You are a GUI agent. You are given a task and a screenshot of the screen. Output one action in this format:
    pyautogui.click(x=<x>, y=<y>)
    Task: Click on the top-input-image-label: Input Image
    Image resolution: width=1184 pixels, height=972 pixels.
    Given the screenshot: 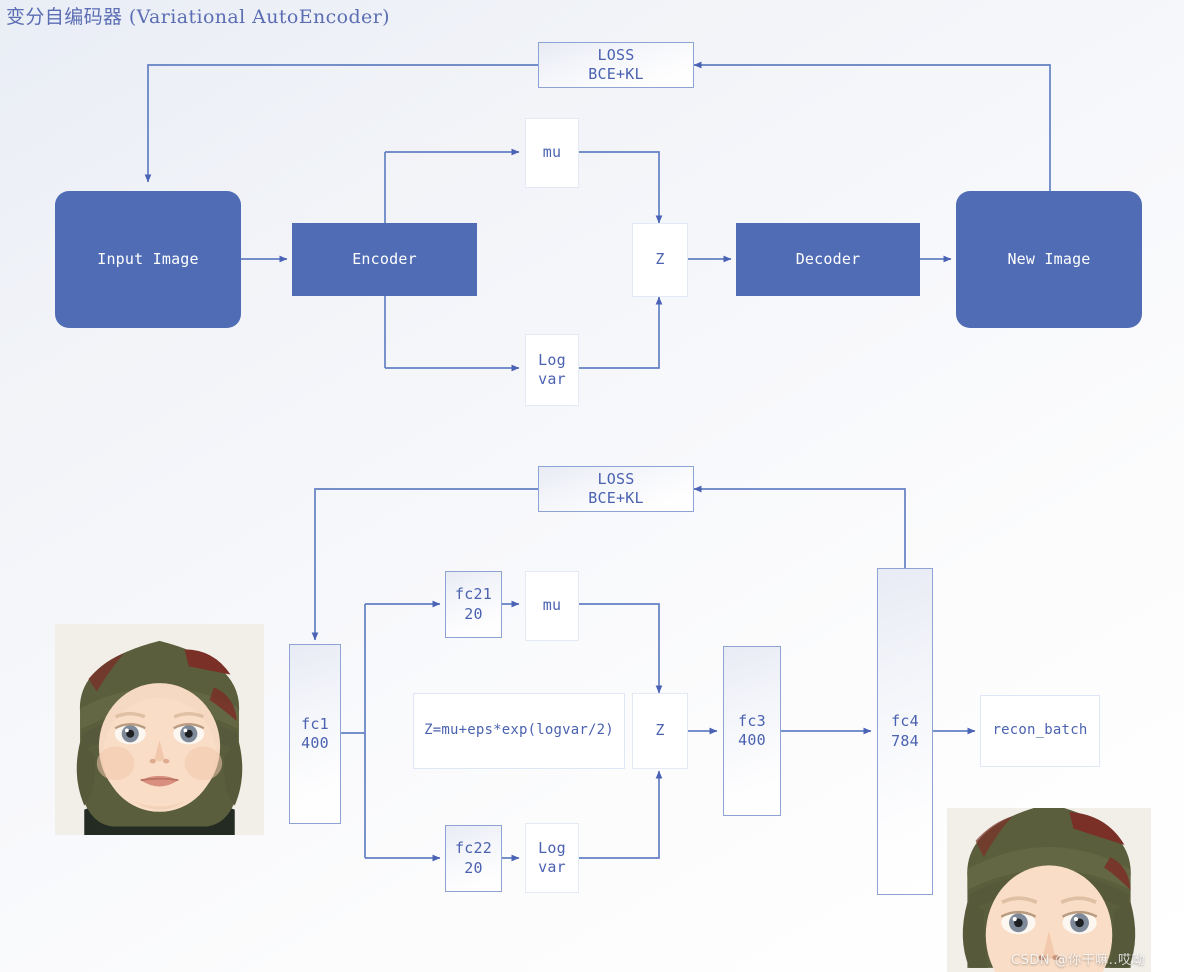 What is the action you would take?
    pyautogui.click(x=148, y=258)
    